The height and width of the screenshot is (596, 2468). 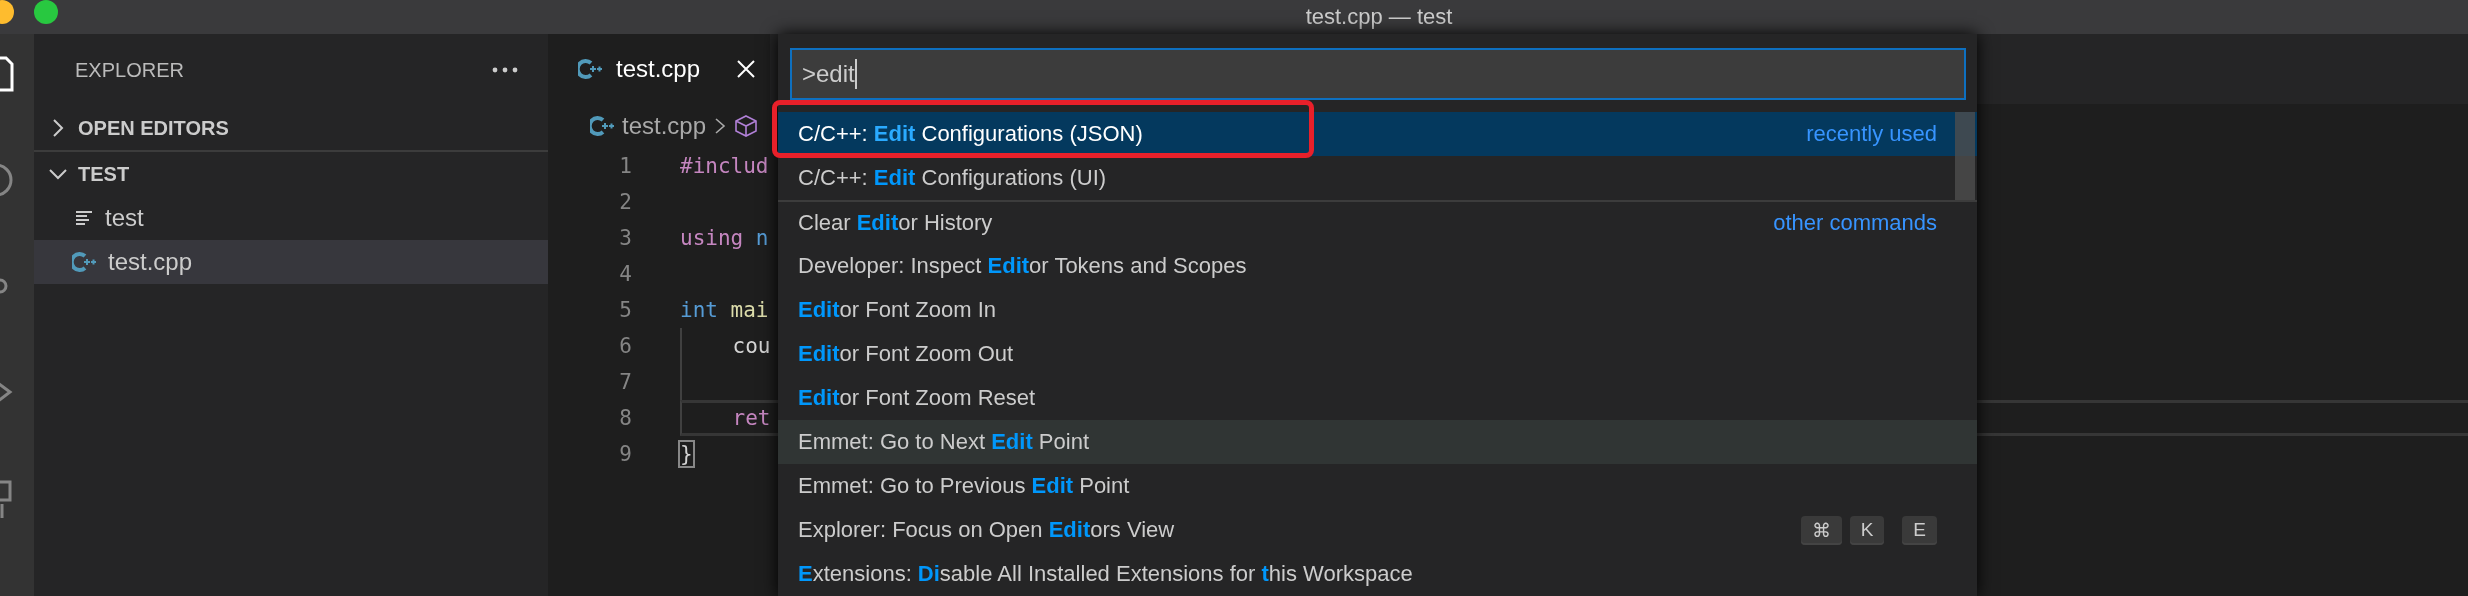 What do you see at coordinates (625, 310) in the screenshot?
I see `line-number: 5` at bounding box center [625, 310].